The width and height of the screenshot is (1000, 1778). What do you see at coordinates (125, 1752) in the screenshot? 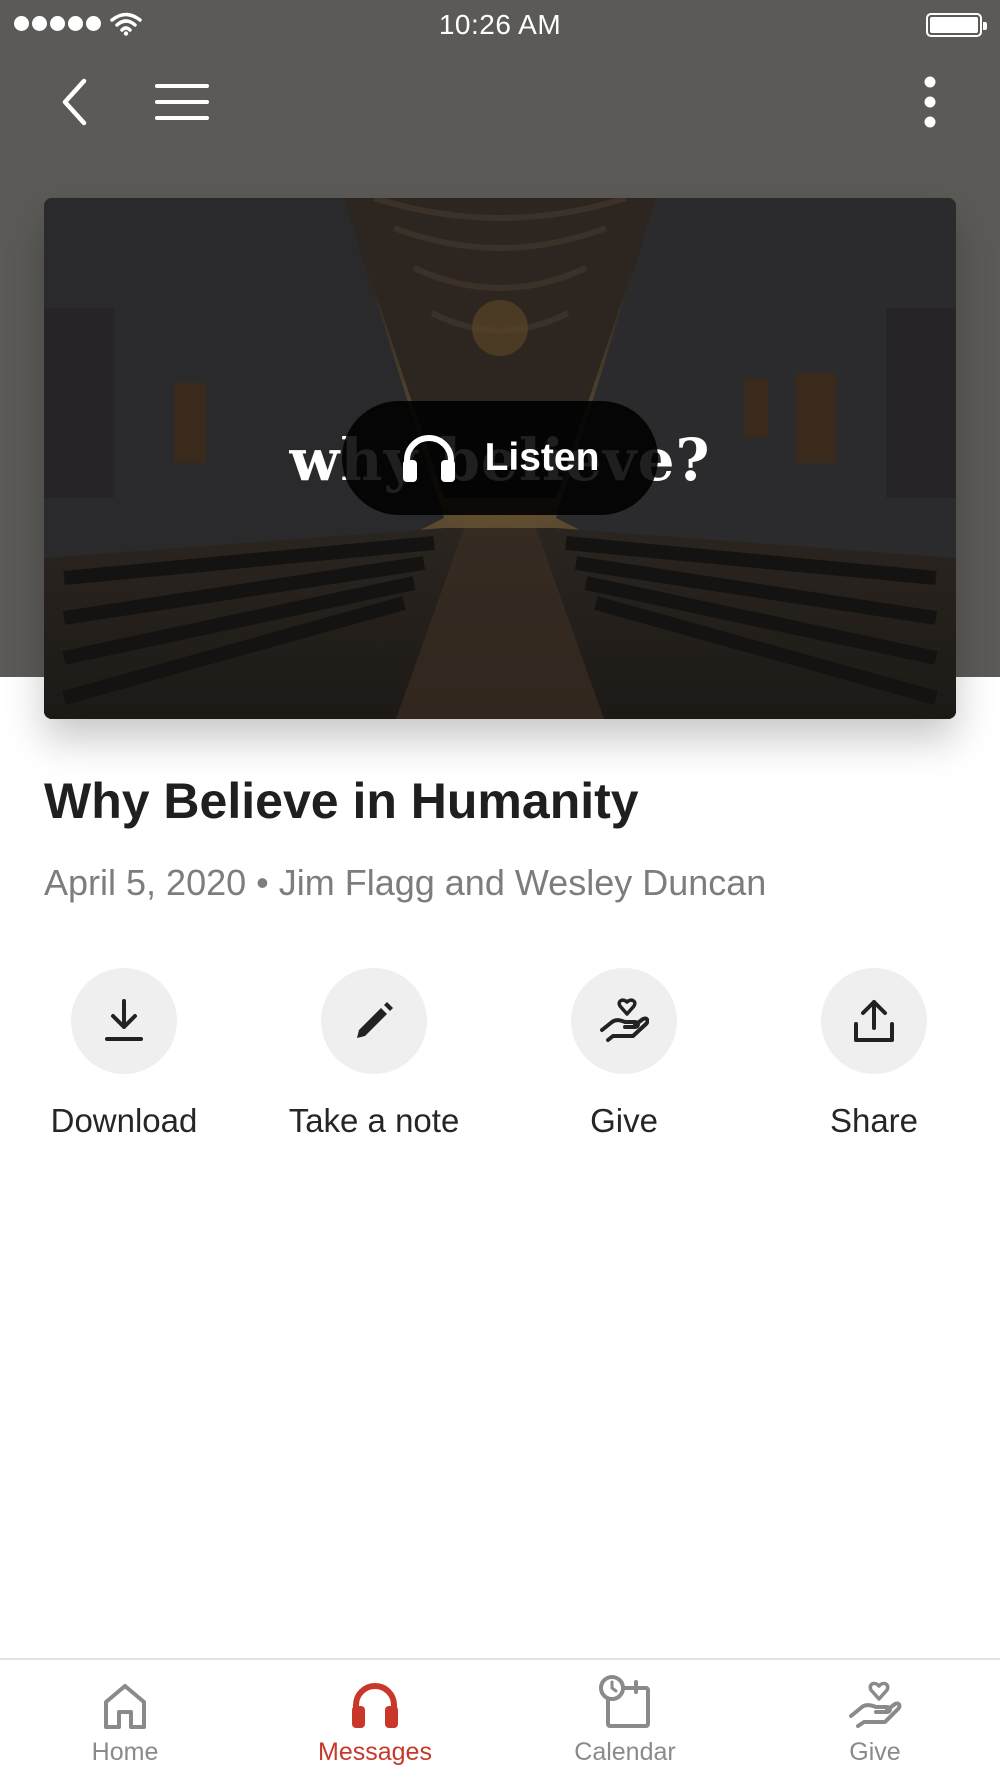
I see `tab-home-label: Home` at bounding box center [125, 1752].